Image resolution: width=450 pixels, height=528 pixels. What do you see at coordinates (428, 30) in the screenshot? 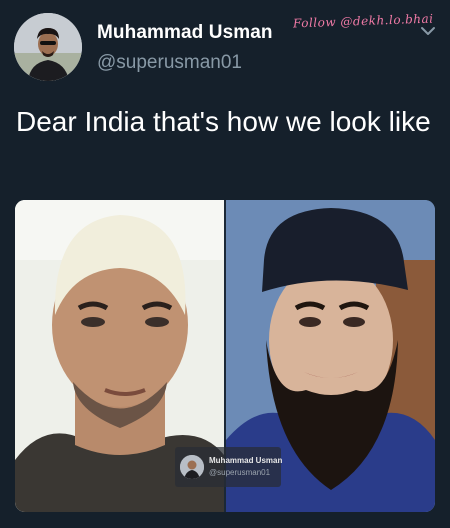
I see `chevron-down-icon` at bounding box center [428, 30].